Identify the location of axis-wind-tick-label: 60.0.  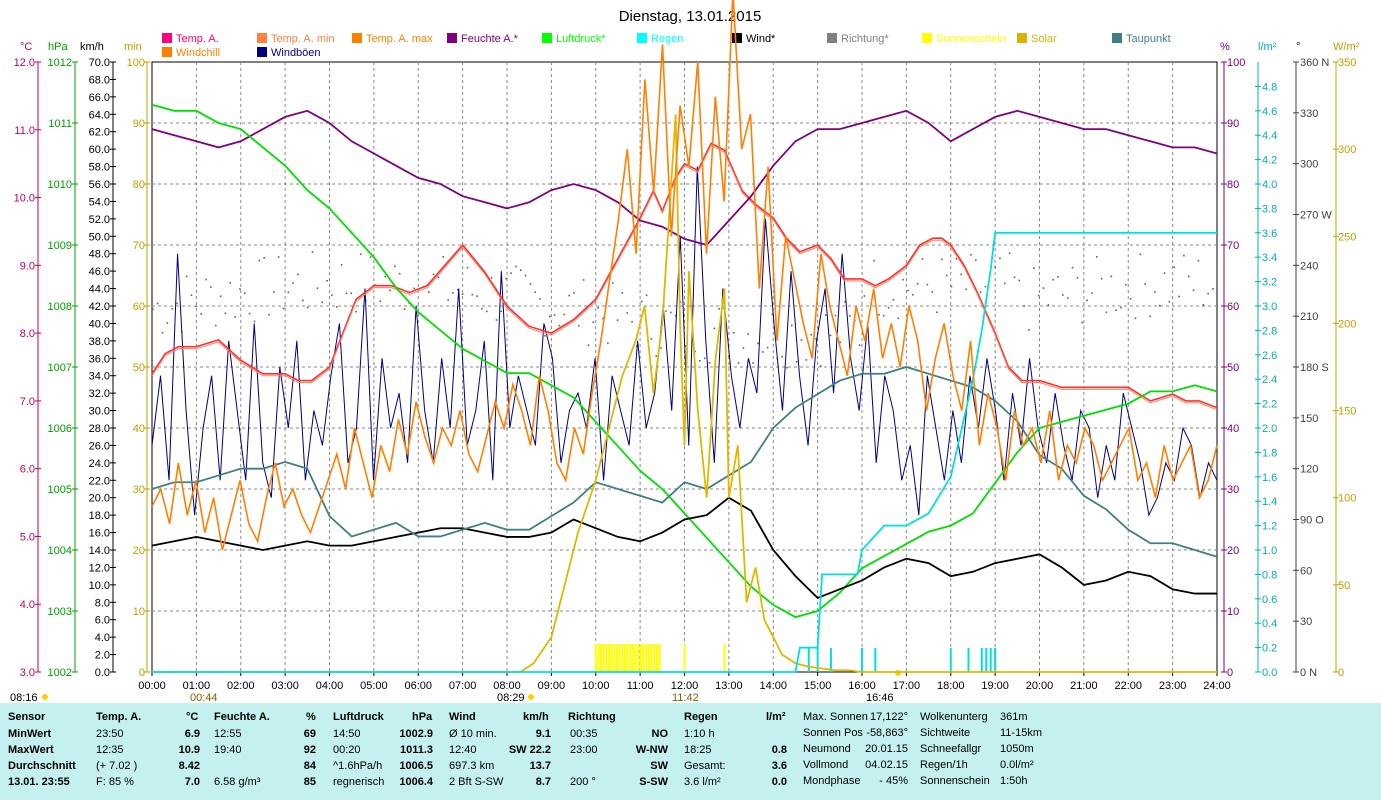
(99, 150).